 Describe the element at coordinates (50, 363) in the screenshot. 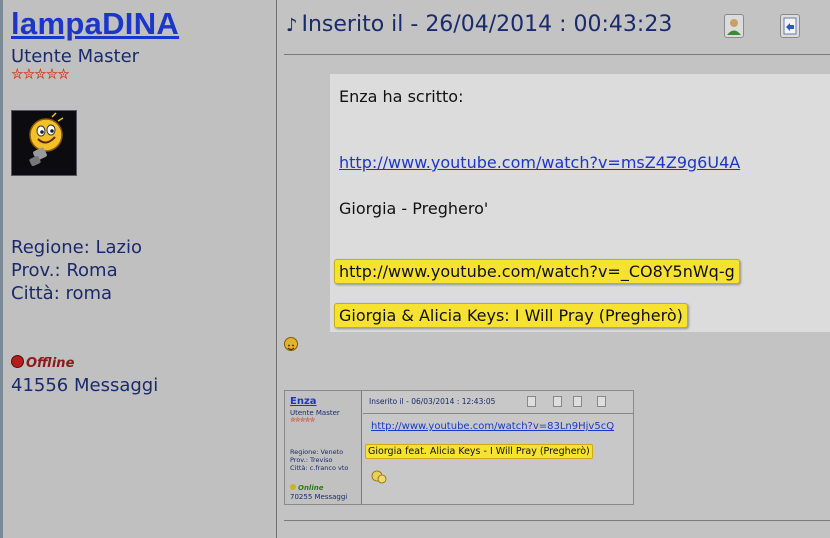

I see `status-label: Offline` at that location.